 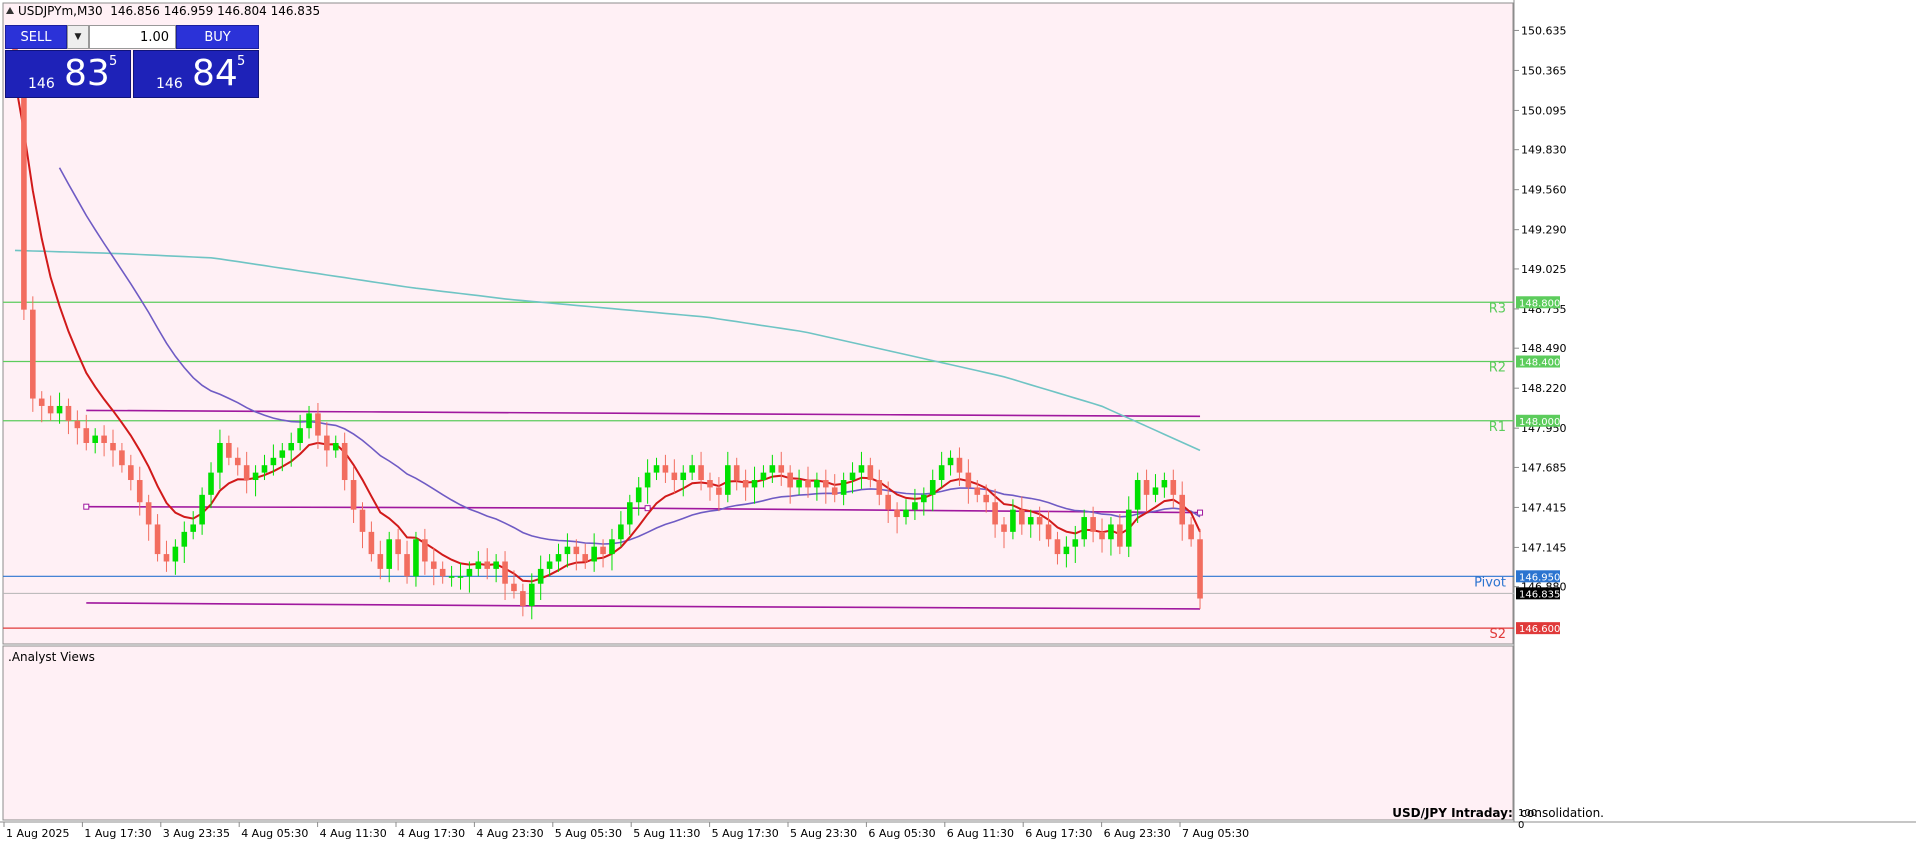 What do you see at coordinates (10, 10) in the screenshot?
I see `collapse-triangle-icon` at bounding box center [10, 10].